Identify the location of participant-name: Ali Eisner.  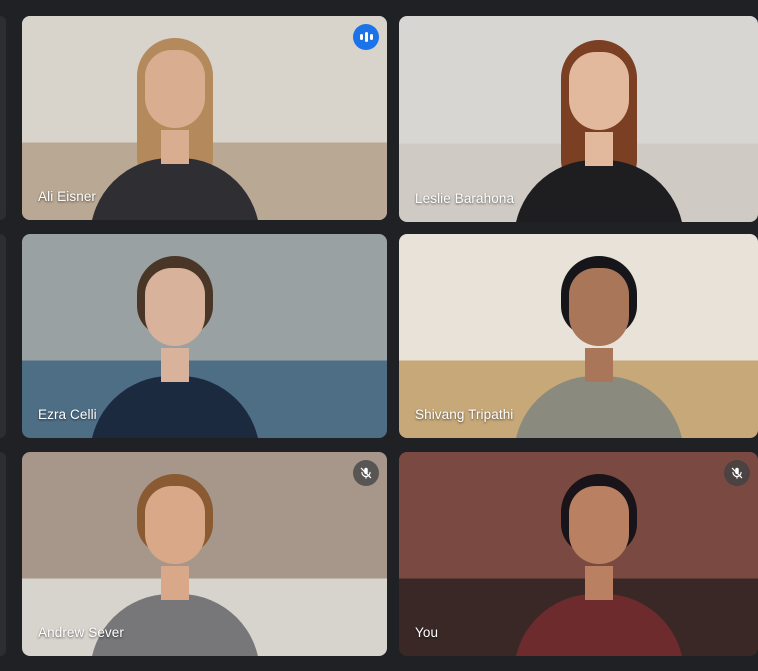
(67, 196).